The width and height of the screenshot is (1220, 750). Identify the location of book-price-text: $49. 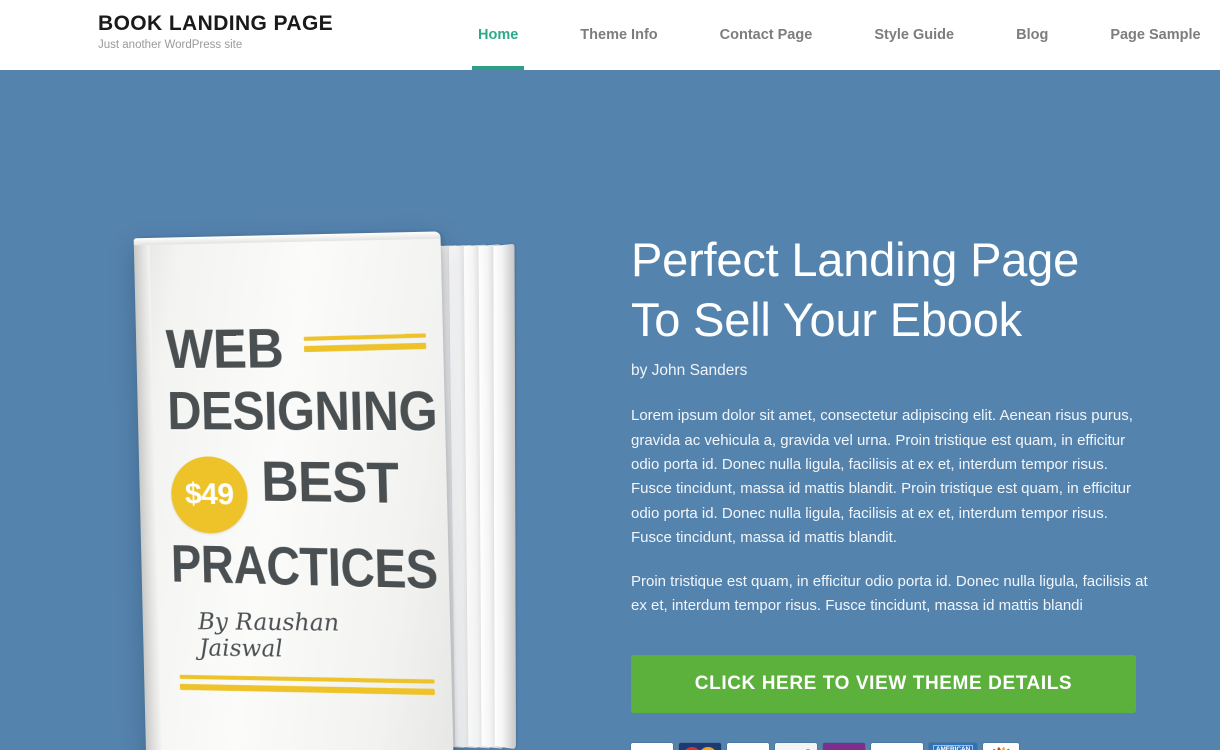
(209, 494).